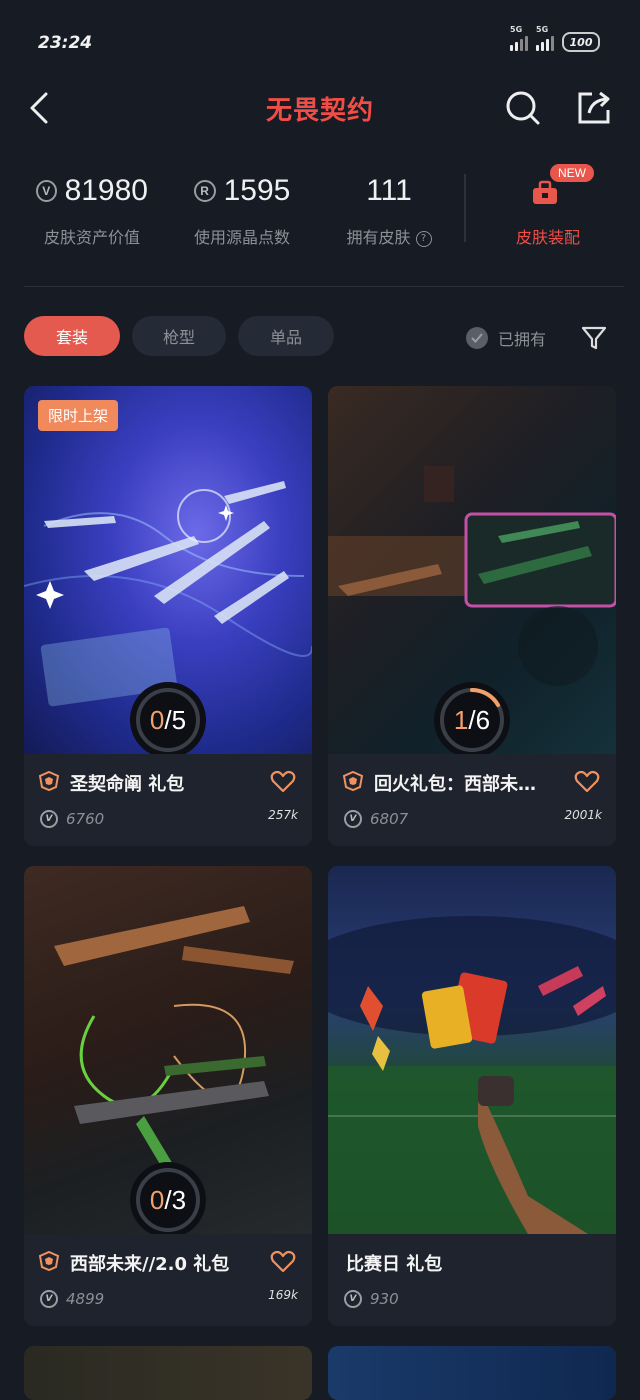 The image size is (640, 1400). What do you see at coordinates (65, 43) in the screenshot?
I see `status-time: 23:24` at bounding box center [65, 43].